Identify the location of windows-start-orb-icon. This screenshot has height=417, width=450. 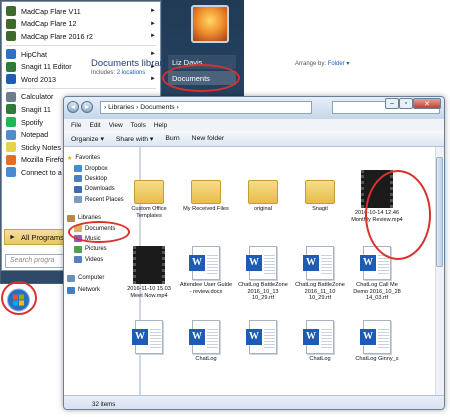
(18, 299).